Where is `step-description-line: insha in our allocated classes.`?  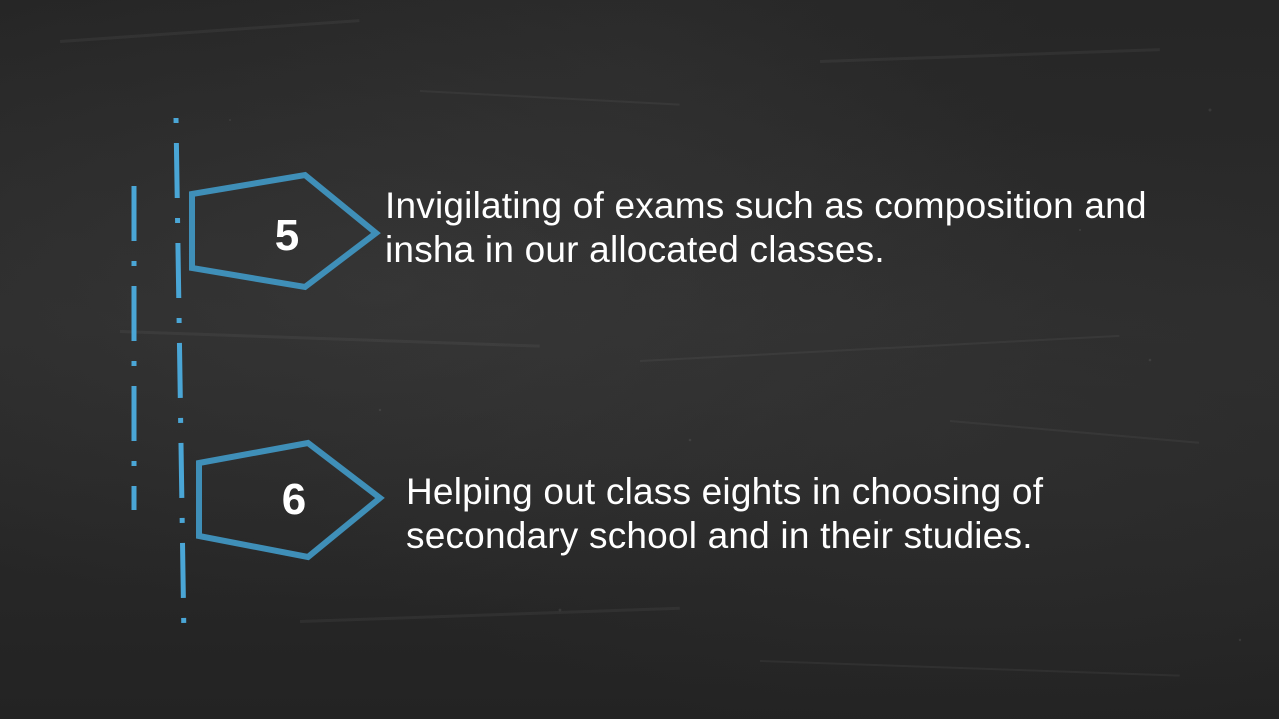
step-description-line: insha in our allocated classes. is located at coordinates (635, 249).